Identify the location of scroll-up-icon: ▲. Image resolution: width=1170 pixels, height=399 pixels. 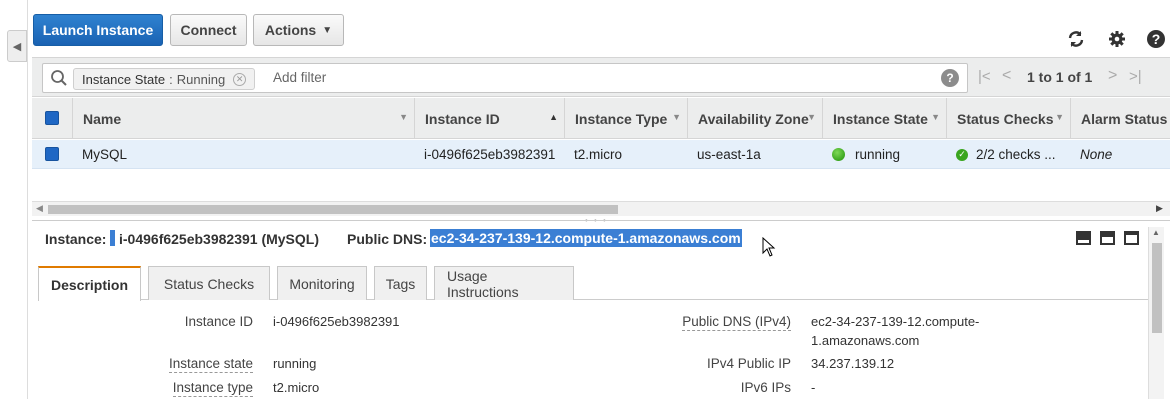
(1156, 232).